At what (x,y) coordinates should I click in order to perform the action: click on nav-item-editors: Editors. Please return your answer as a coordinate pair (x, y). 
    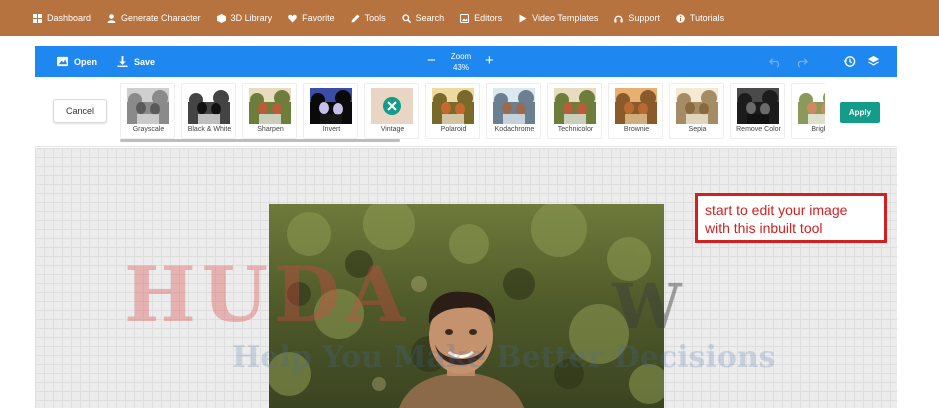
    Looking at the image, I should click on (481, 18).